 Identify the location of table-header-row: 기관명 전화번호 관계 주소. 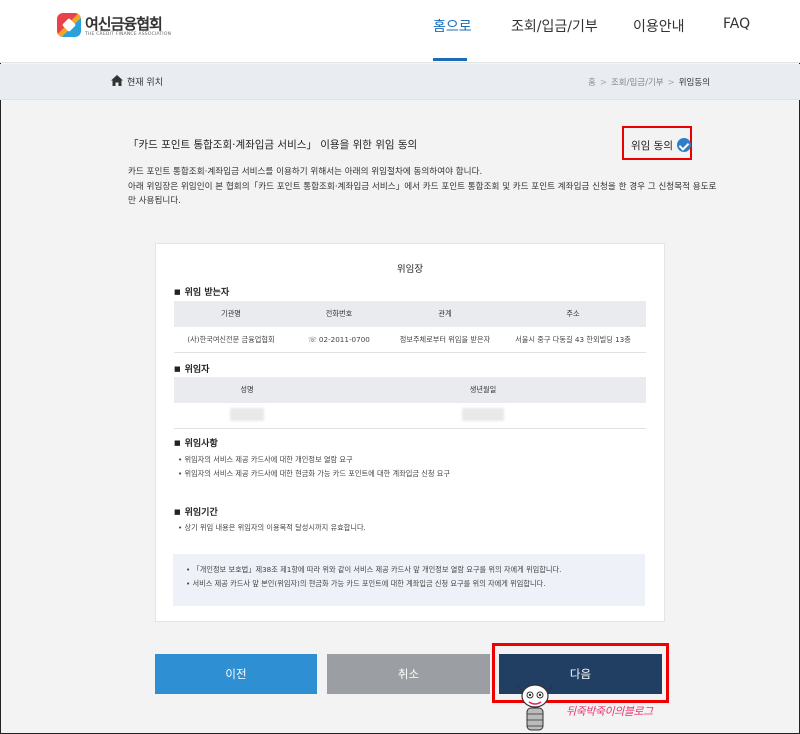
(410, 314).